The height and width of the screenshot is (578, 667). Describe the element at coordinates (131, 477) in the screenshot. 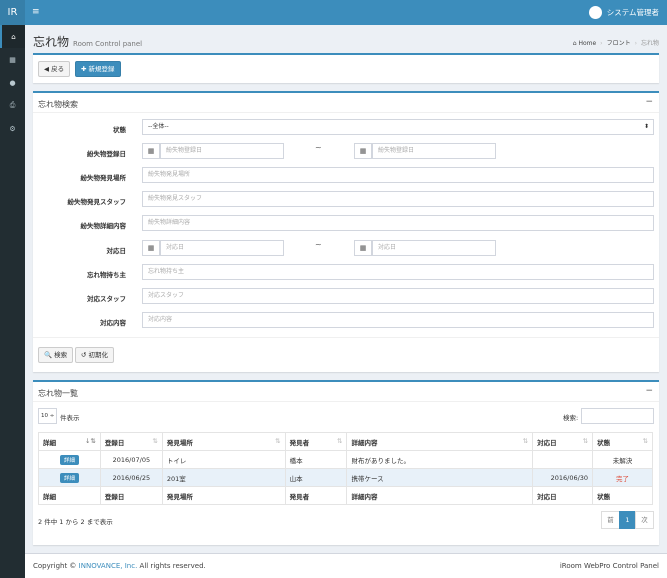

I see `cell-date: 2016/06/25` at that location.